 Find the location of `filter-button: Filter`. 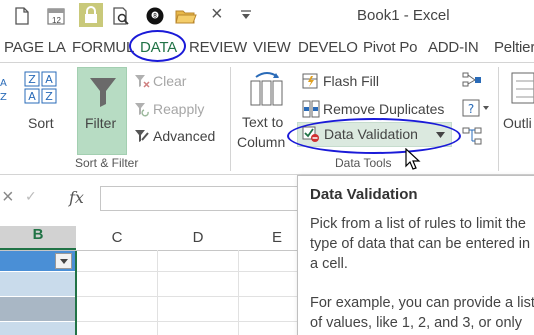

filter-button: Filter is located at coordinates (102, 111).